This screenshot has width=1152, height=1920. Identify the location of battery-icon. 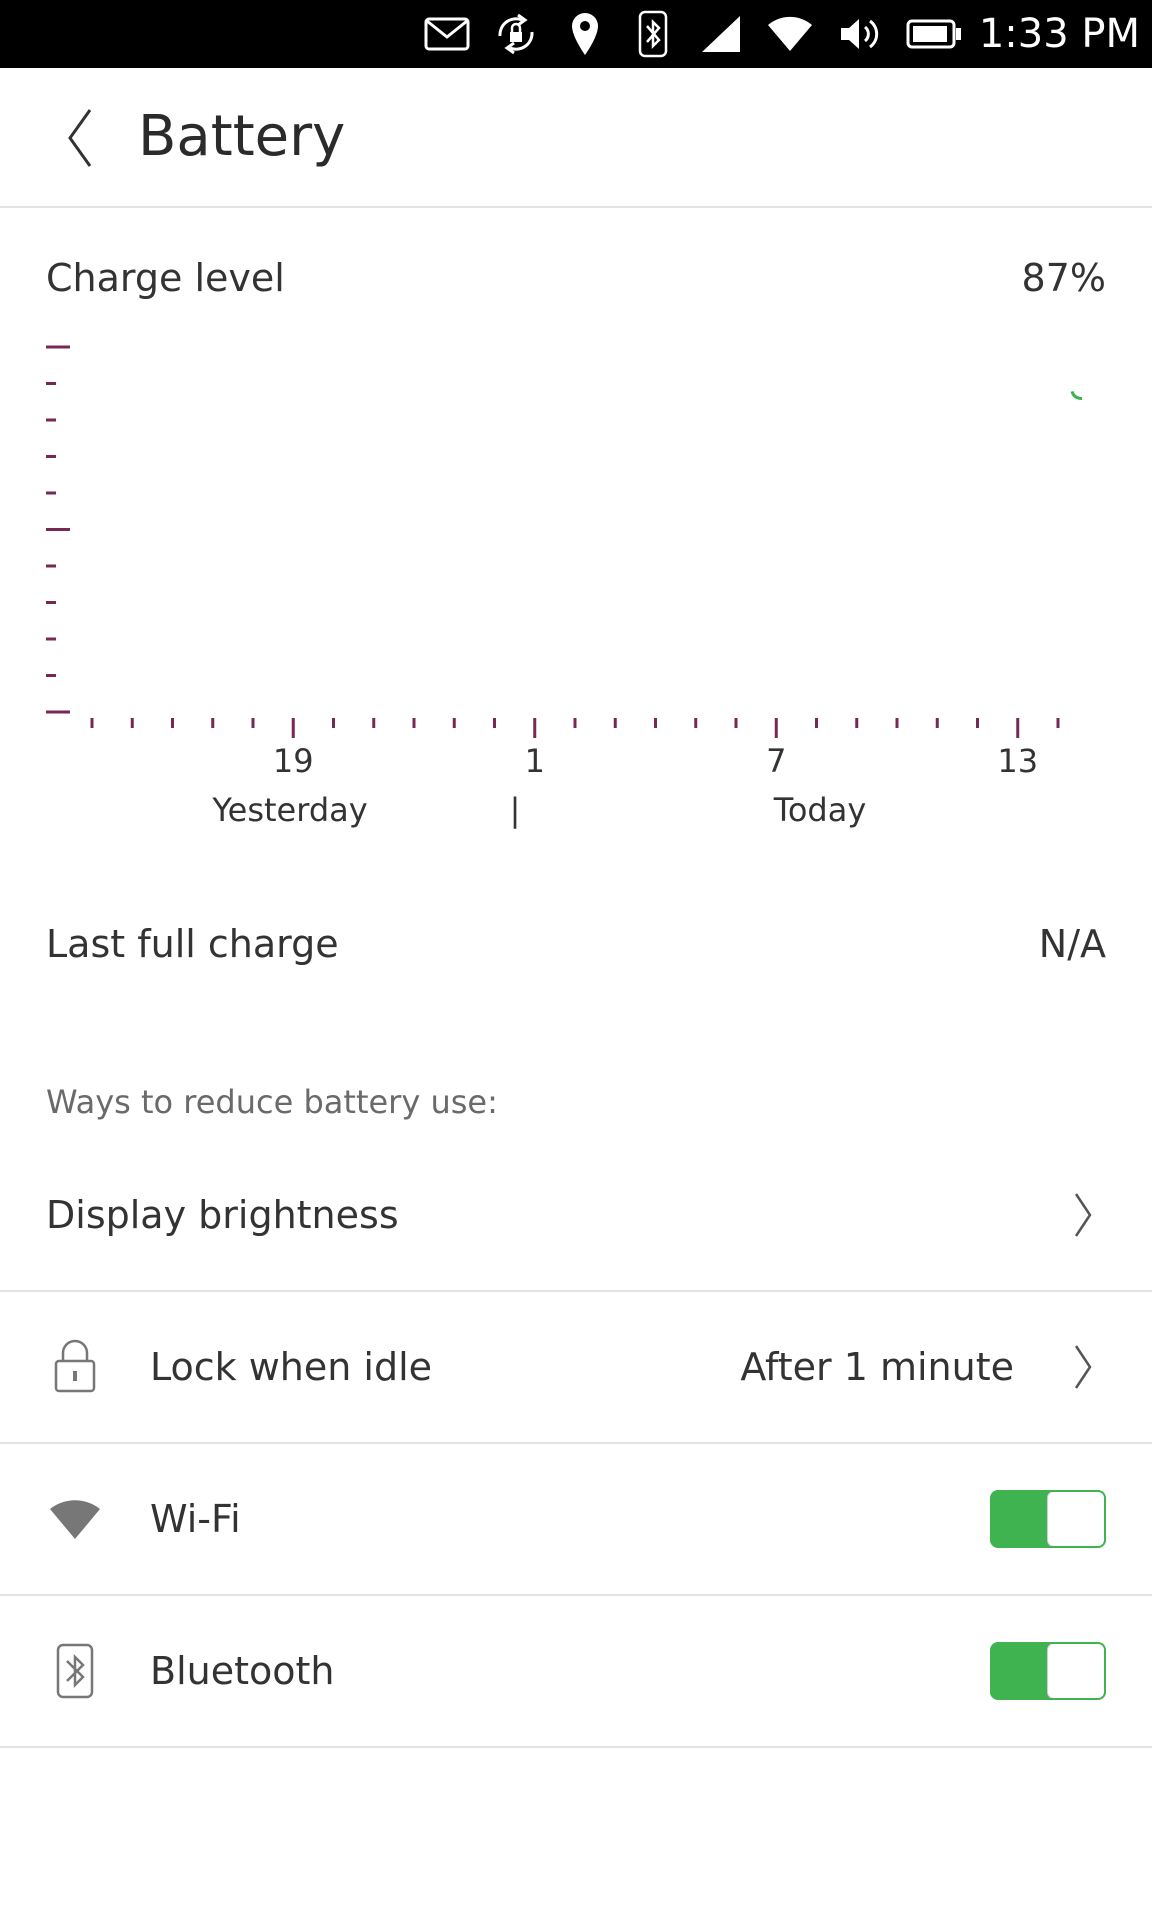
(934, 34).